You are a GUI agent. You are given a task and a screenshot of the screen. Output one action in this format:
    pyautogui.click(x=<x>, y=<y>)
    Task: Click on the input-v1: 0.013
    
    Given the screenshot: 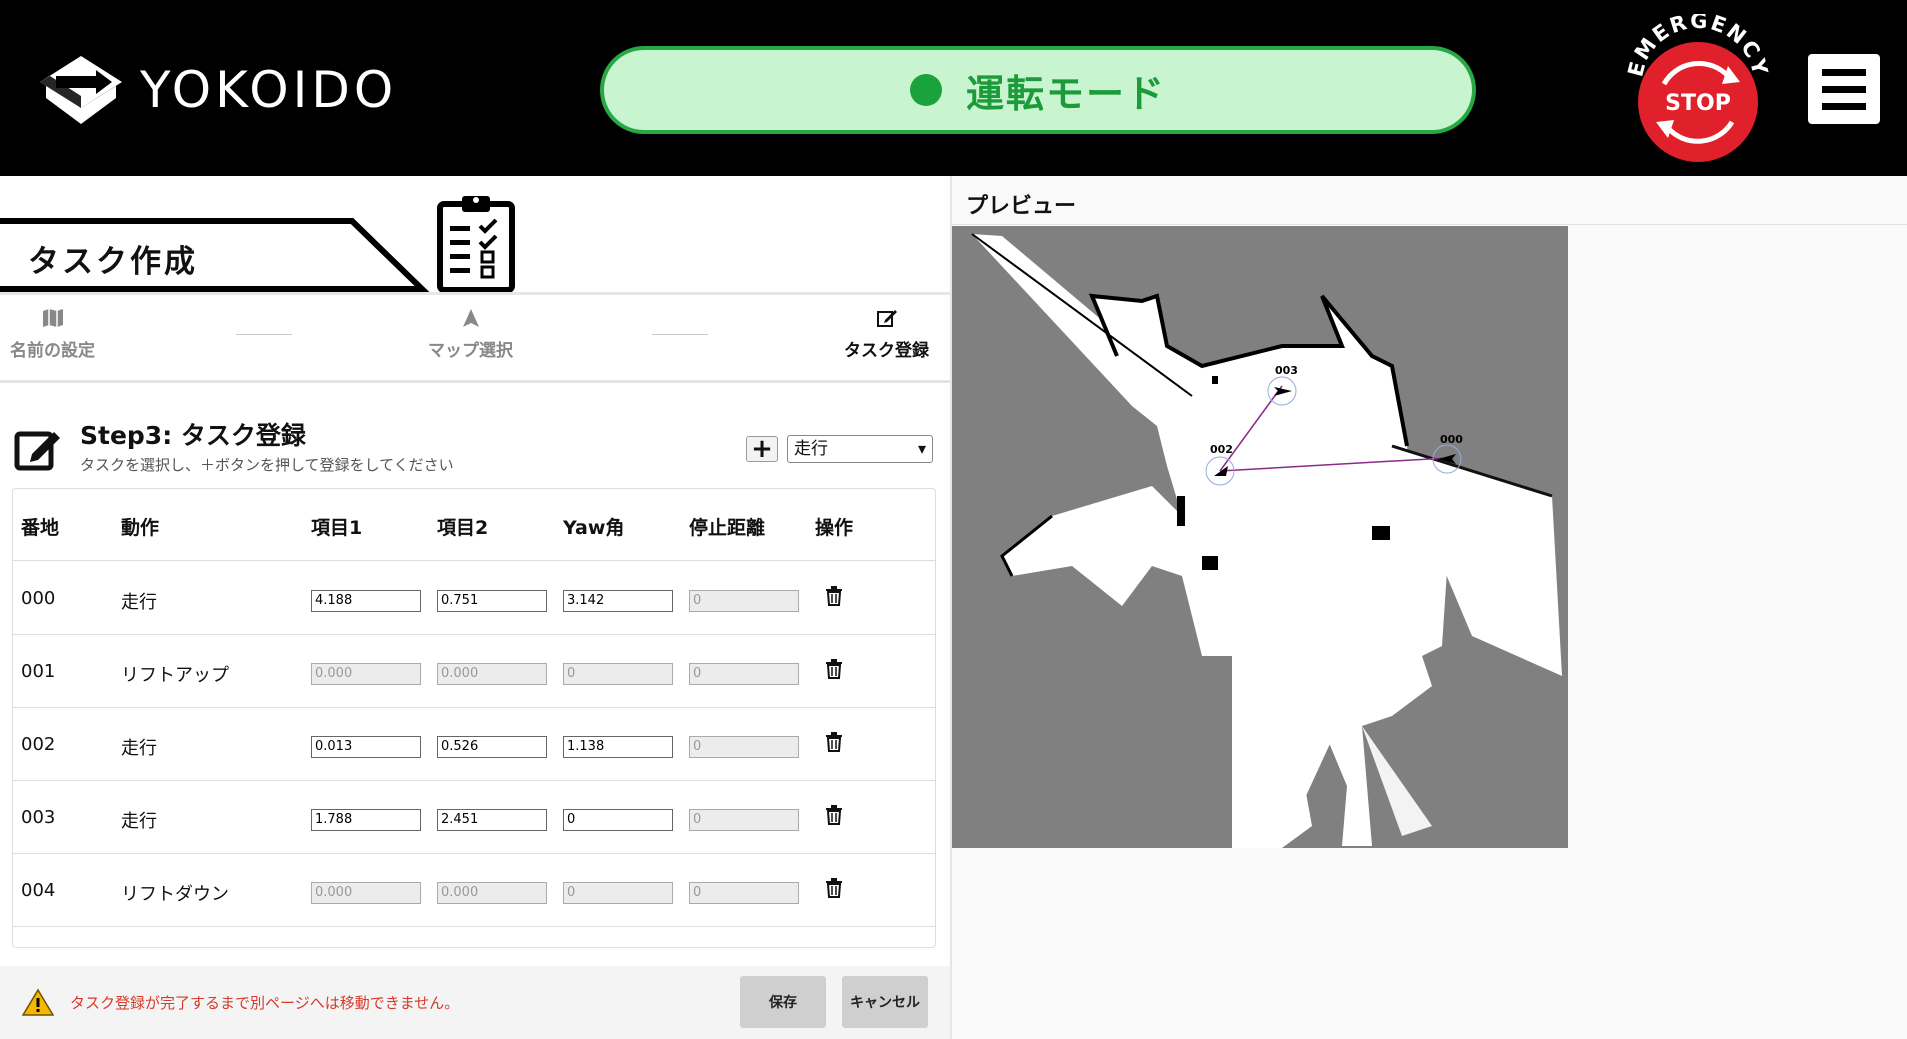 What is the action you would take?
    pyautogui.click(x=366, y=747)
    